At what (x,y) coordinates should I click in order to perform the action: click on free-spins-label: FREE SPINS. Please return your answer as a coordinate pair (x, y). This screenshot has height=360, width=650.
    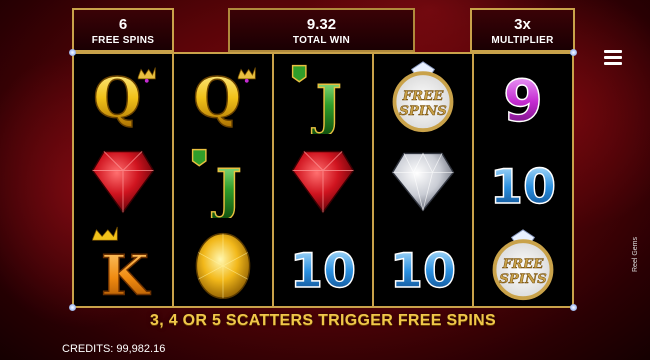
    Looking at the image, I should click on (123, 40).